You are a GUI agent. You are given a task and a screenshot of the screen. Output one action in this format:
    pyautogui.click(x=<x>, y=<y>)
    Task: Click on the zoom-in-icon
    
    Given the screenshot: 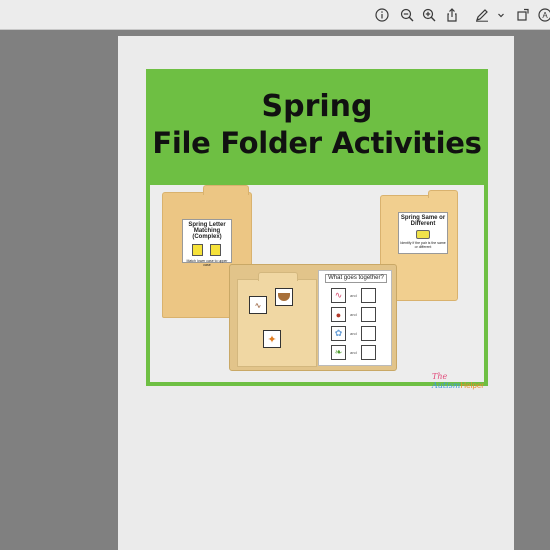 What is the action you would take?
    pyautogui.click(x=429, y=15)
    